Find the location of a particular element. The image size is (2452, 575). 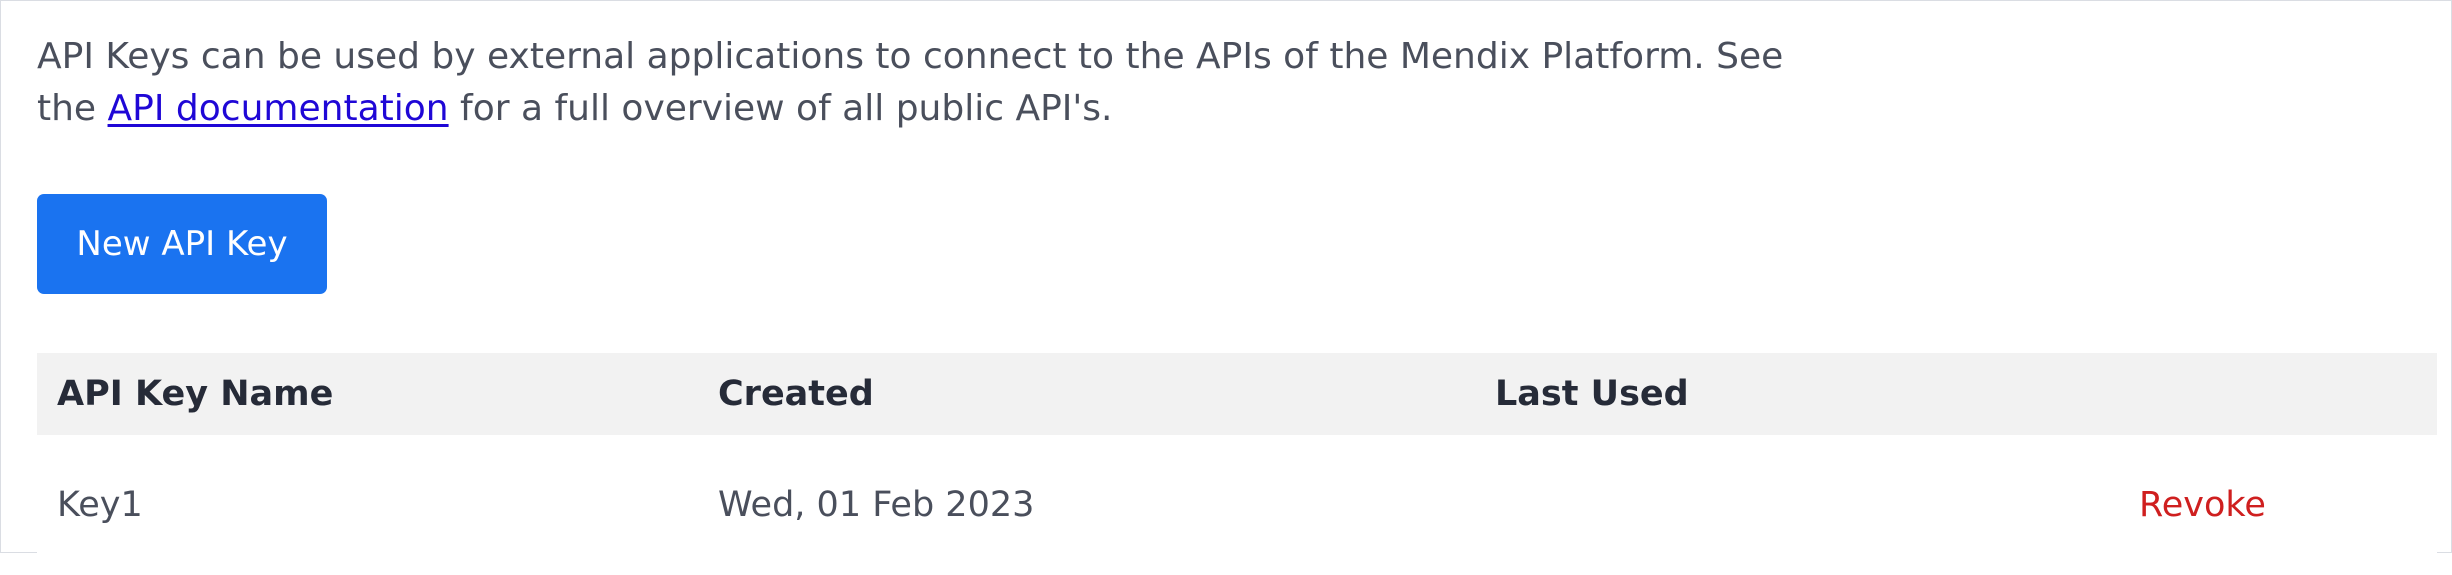

column-header-created: Created is located at coordinates (796, 394).